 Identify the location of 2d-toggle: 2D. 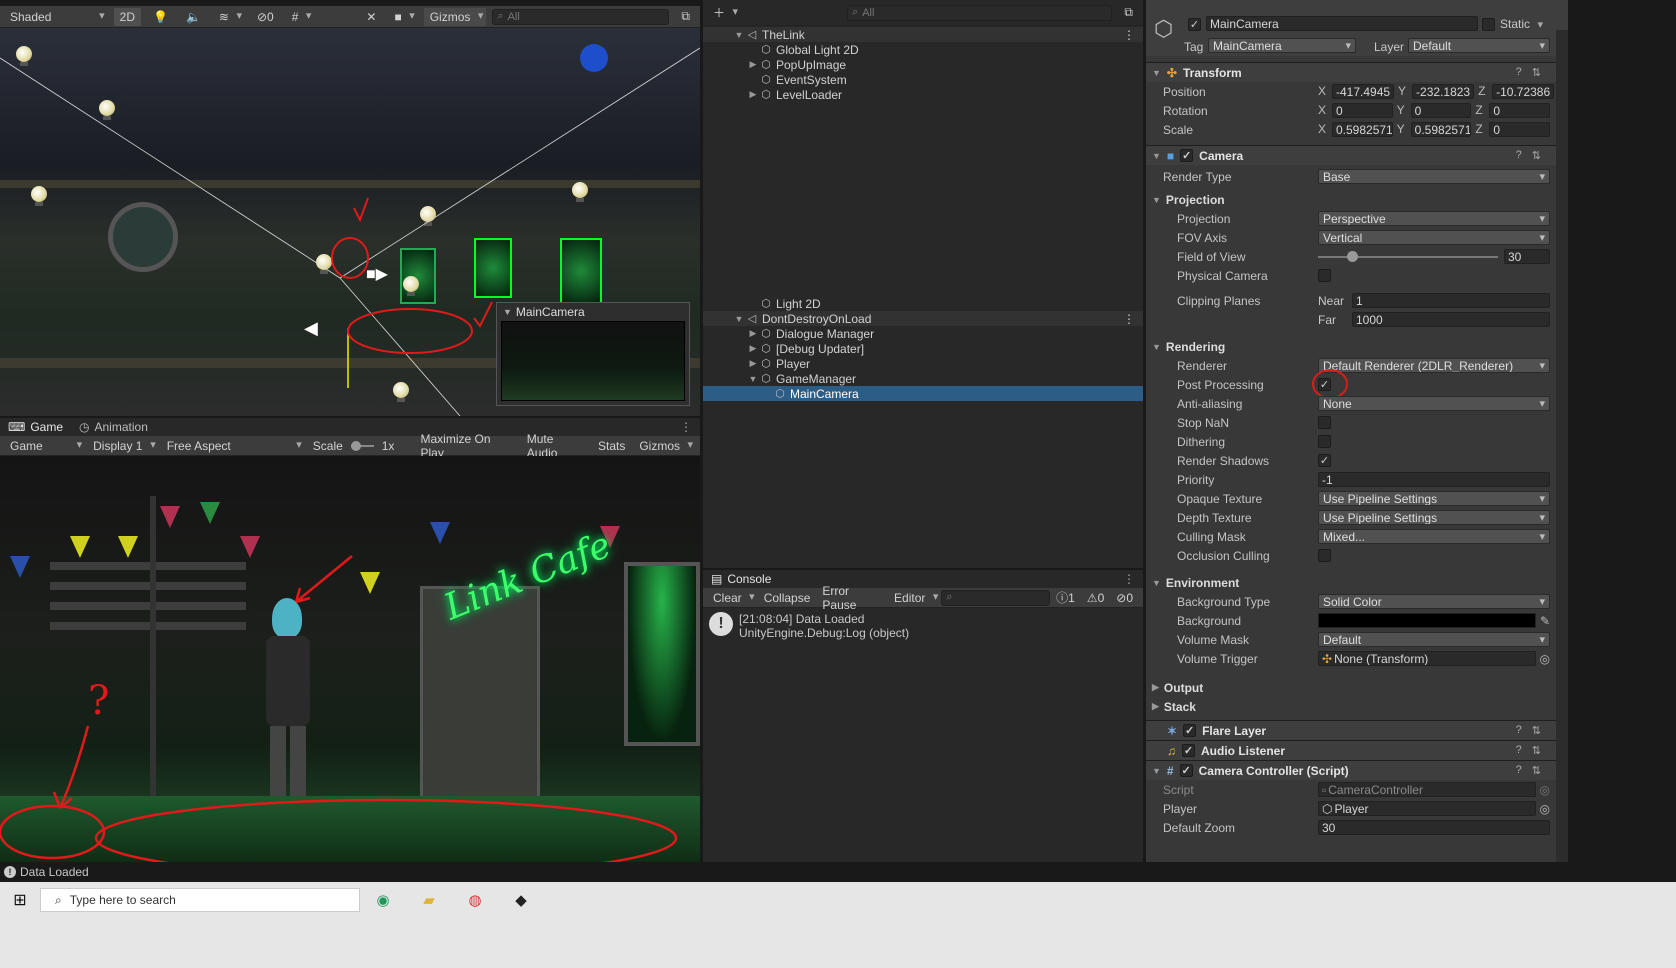
(127, 16).